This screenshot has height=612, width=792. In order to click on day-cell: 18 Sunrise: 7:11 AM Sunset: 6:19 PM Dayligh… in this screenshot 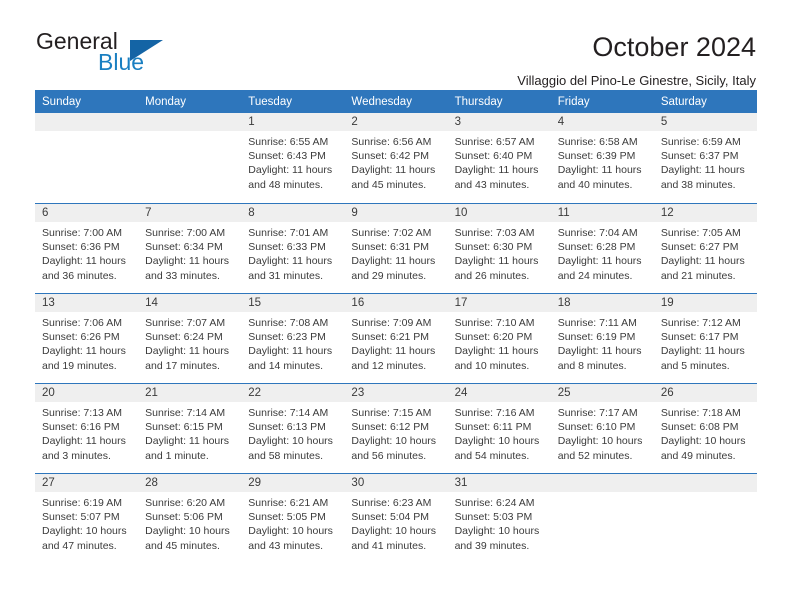, I will do `click(602, 338)`.